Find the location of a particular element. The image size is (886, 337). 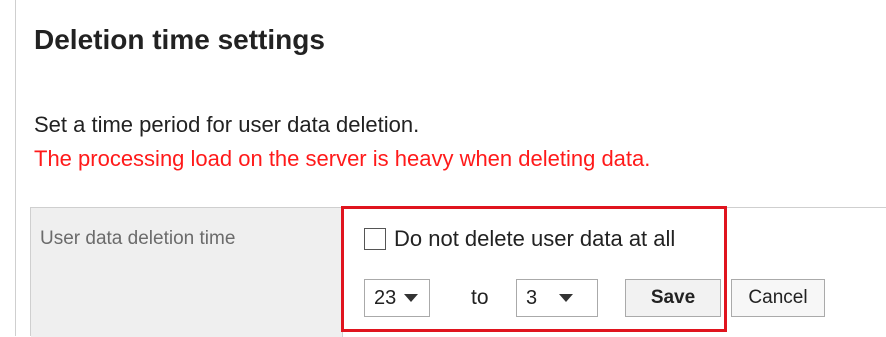

to-label: to is located at coordinates (480, 297).